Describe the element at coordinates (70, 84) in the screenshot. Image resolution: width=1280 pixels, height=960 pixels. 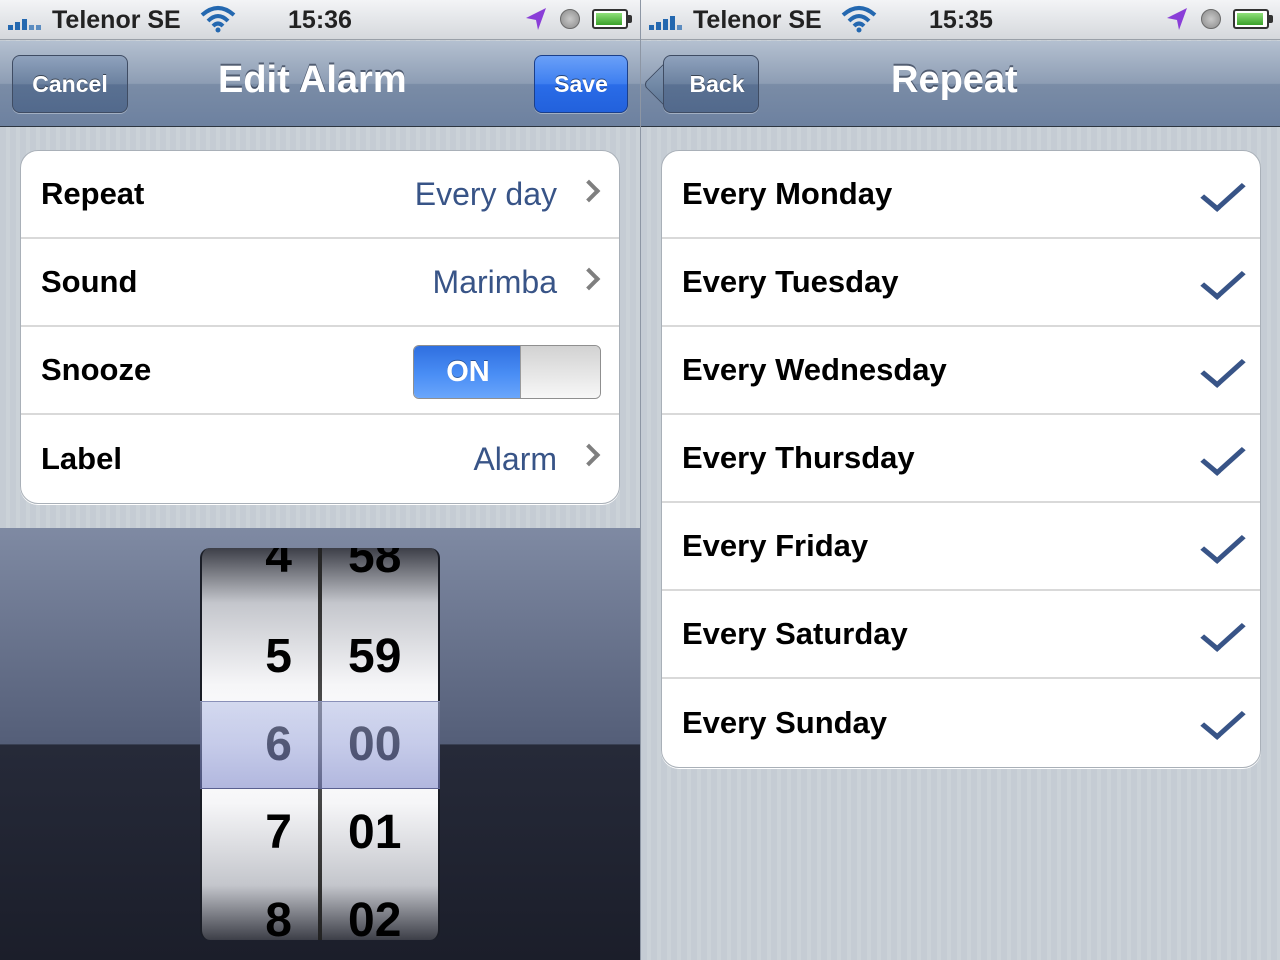
I see `cancel-button: Cancel` at that location.